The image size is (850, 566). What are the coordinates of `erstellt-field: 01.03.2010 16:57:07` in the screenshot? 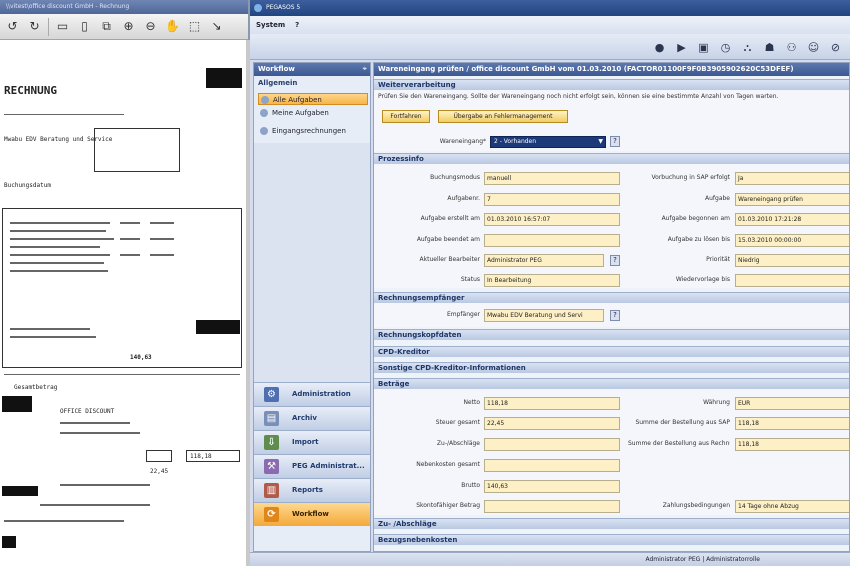 It's located at (552, 219).